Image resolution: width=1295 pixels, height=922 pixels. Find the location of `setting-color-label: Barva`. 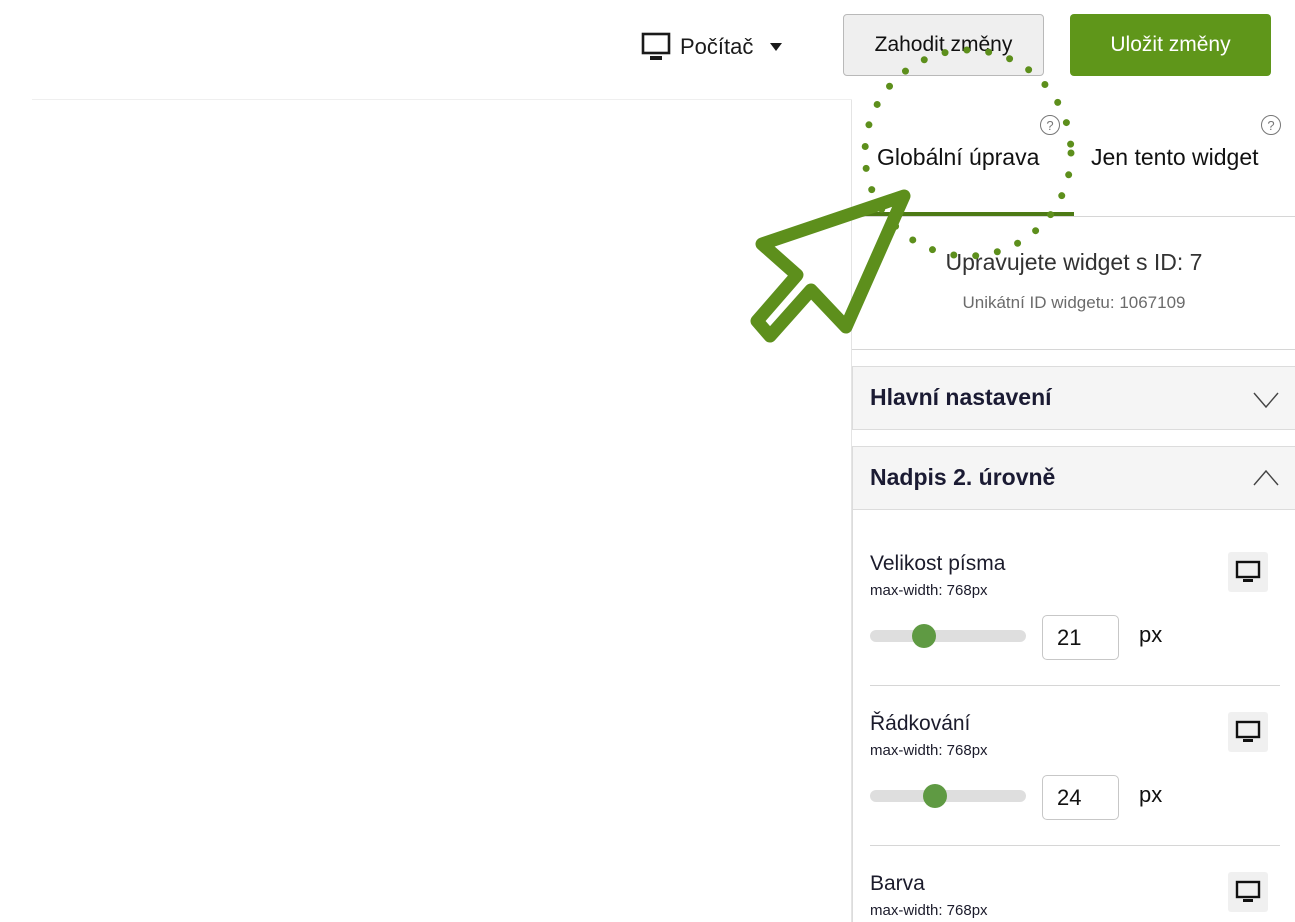

setting-color-label: Barva is located at coordinates (897, 883).